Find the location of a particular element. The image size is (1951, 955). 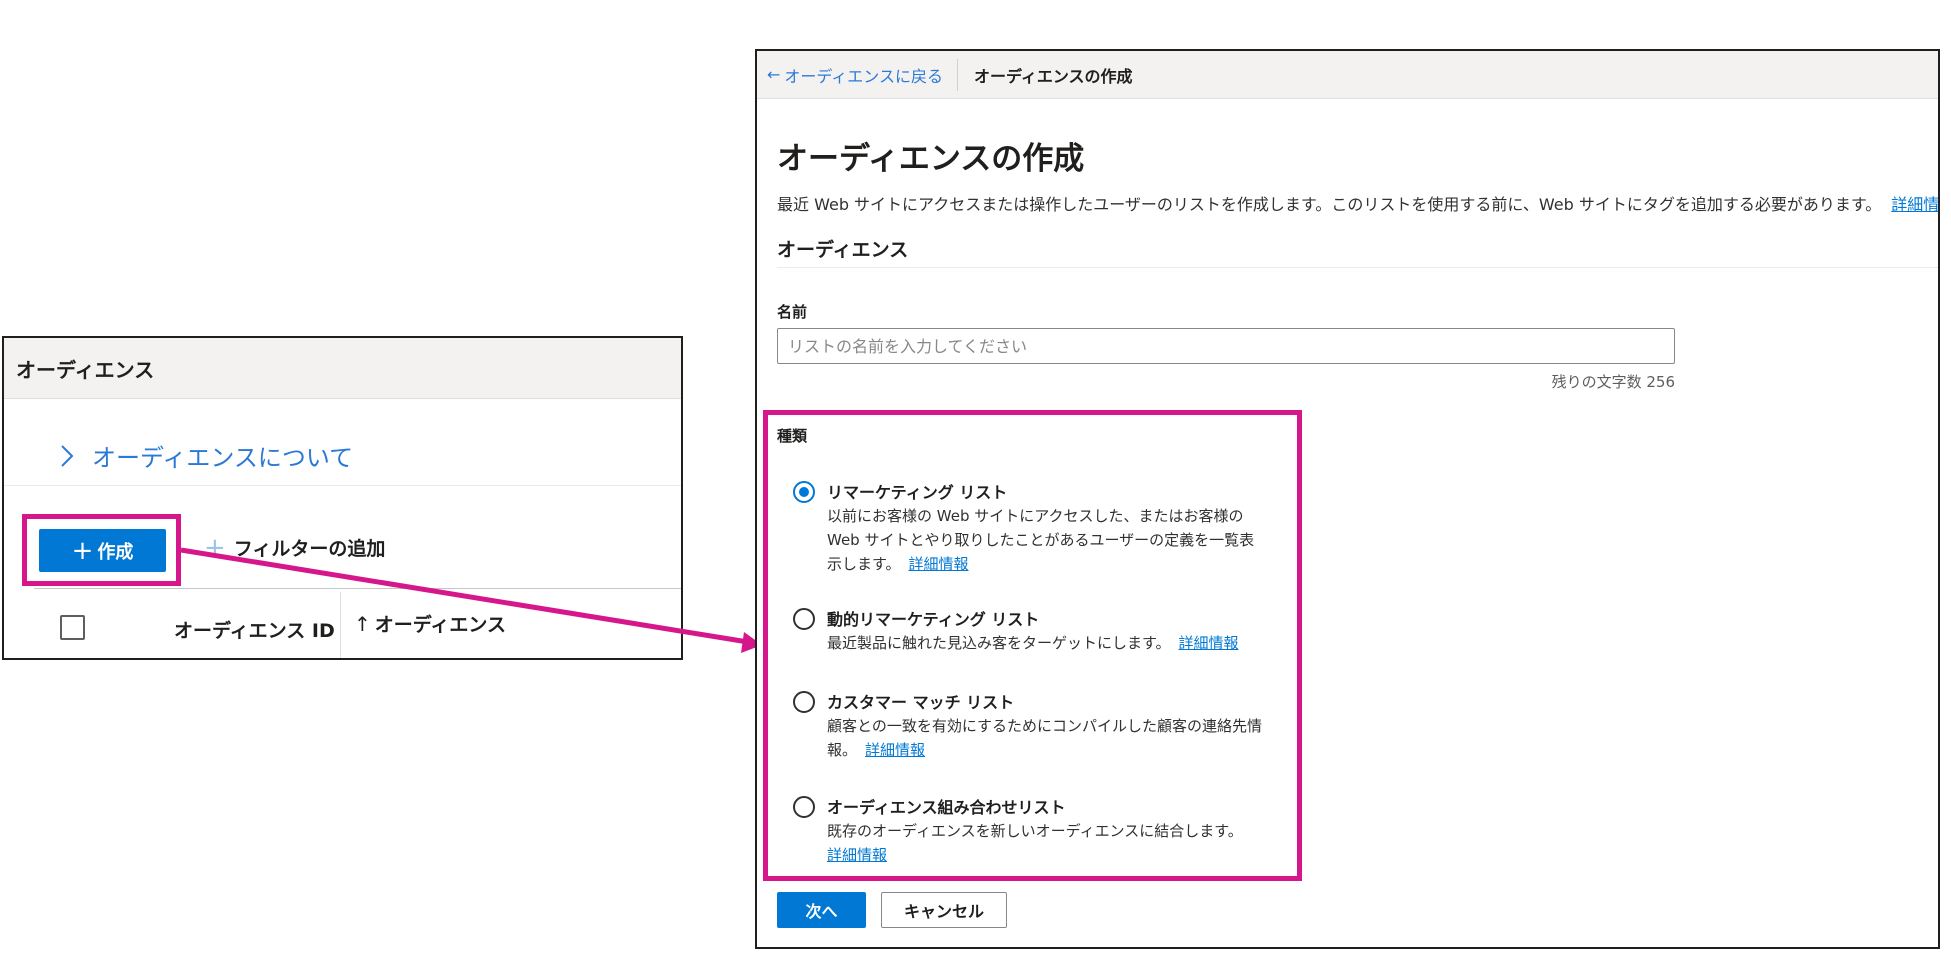

option-title: カスタマー マッチ リスト is located at coordinates (921, 702).